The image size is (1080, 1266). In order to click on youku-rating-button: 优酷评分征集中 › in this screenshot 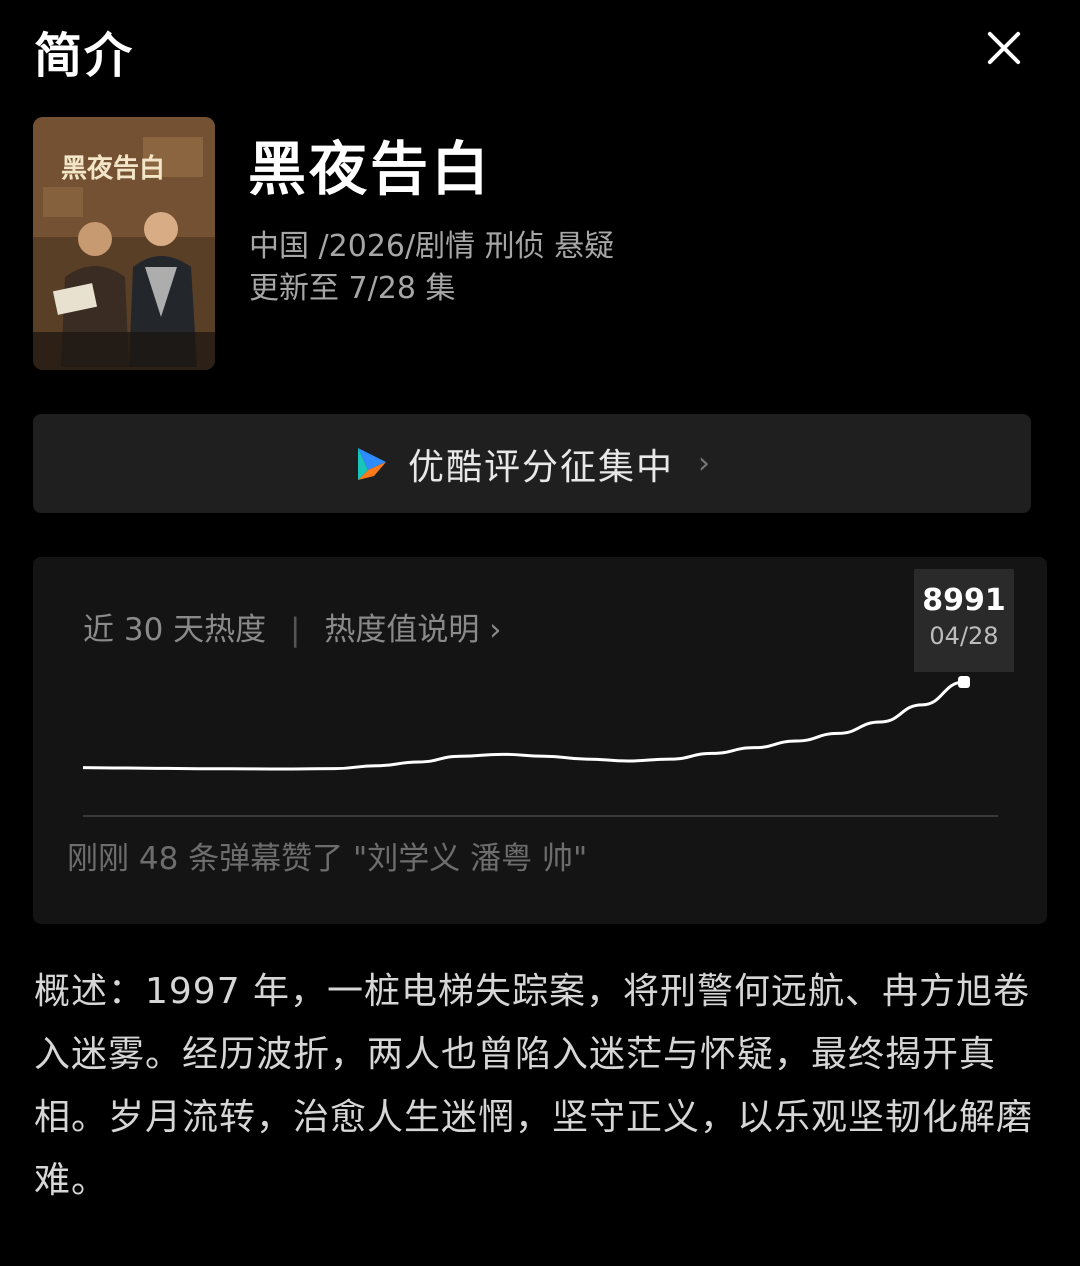, I will do `click(532, 463)`.